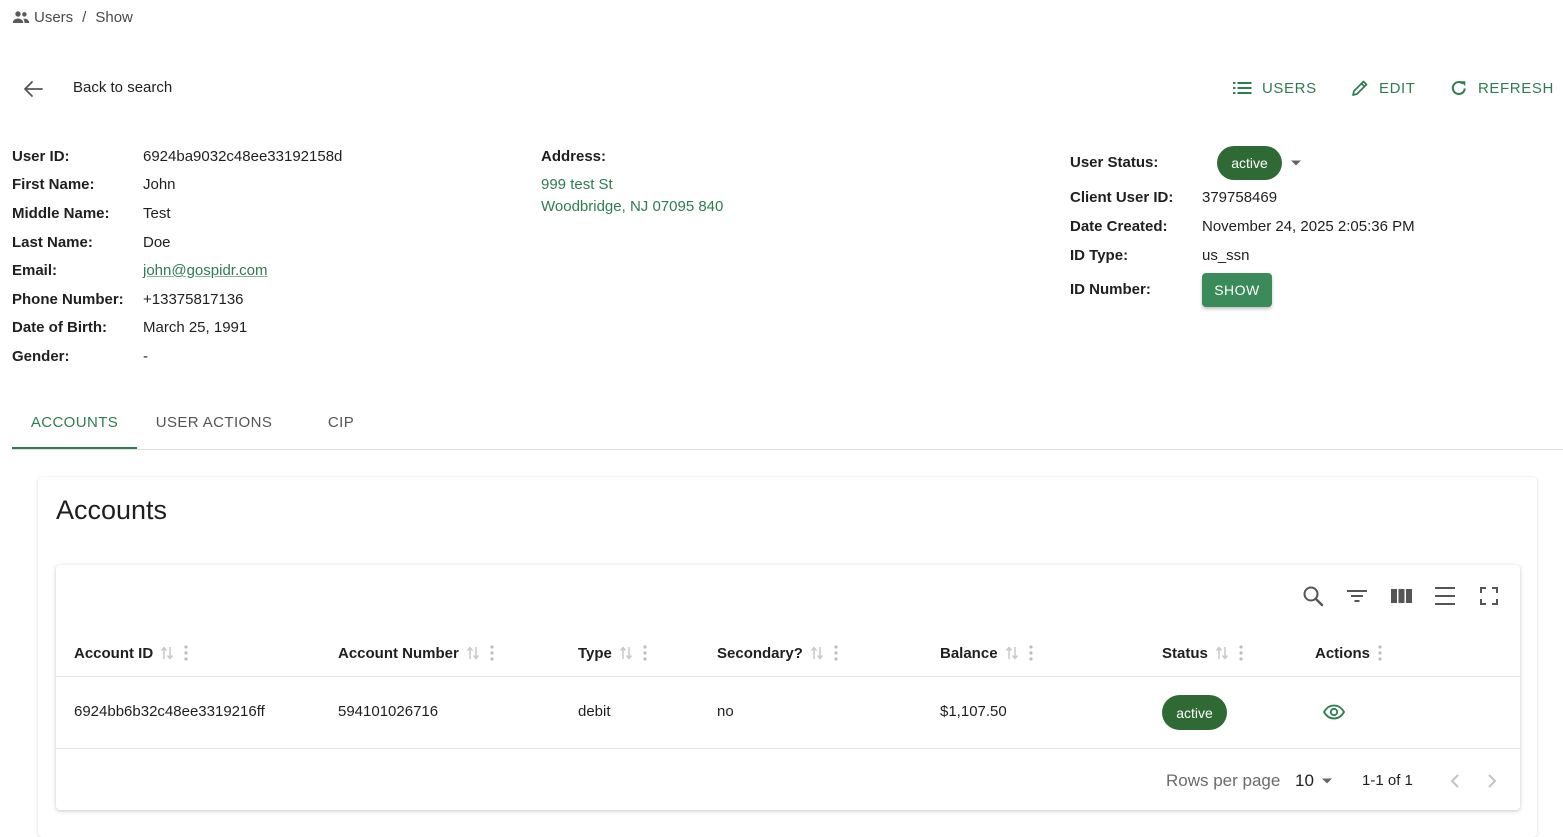 This screenshot has height=837, width=1563. What do you see at coordinates (169, 711) in the screenshot?
I see `cell-account-id: 6924bb6b32c48ee3319216ff` at bounding box center [169, 711].